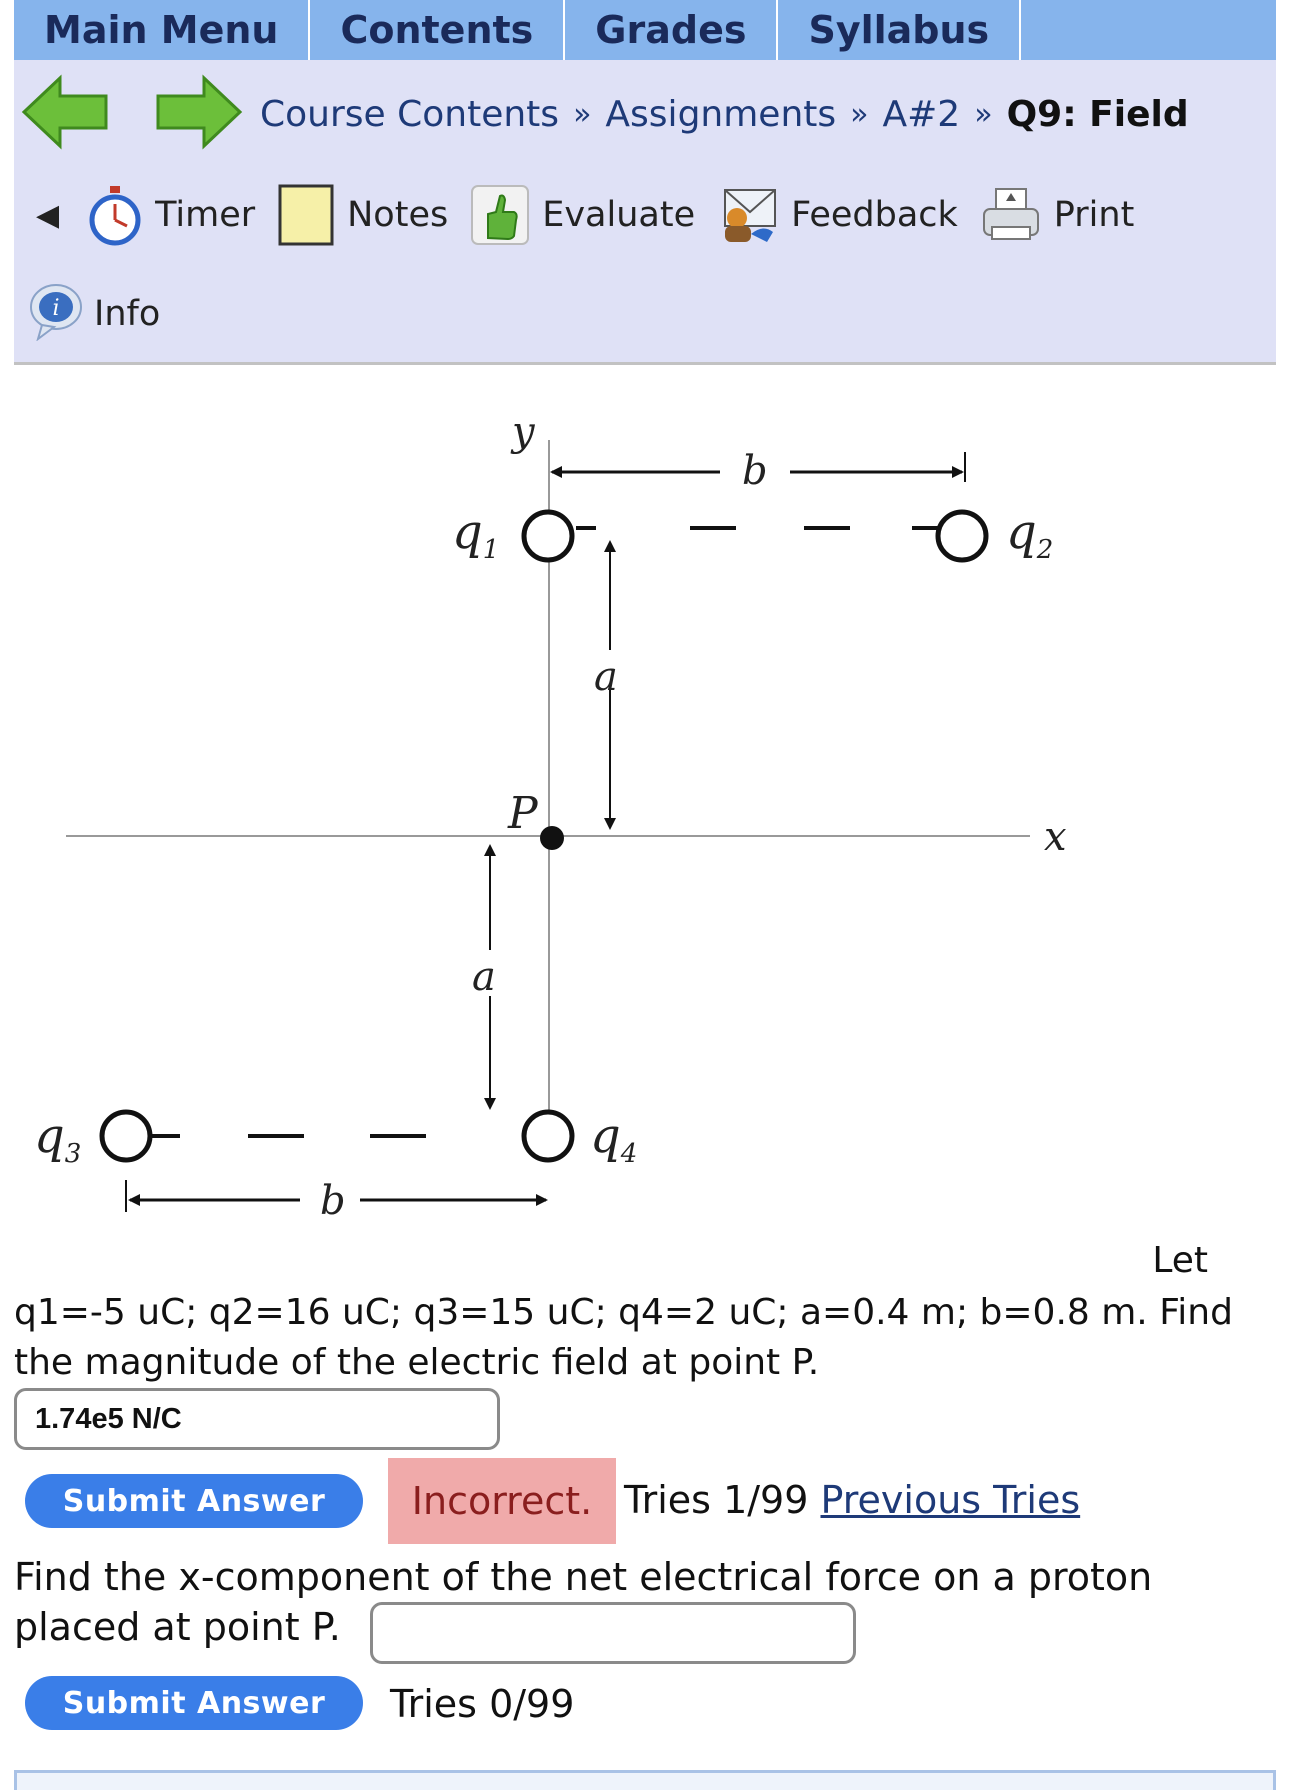 The width and height of the screenshot is (1290, 1790). What do you see at coordinates (951, 1500) in the screenshot?
I see `previous-tries-link: Previous Tries` at bounding box center [951, 1500].